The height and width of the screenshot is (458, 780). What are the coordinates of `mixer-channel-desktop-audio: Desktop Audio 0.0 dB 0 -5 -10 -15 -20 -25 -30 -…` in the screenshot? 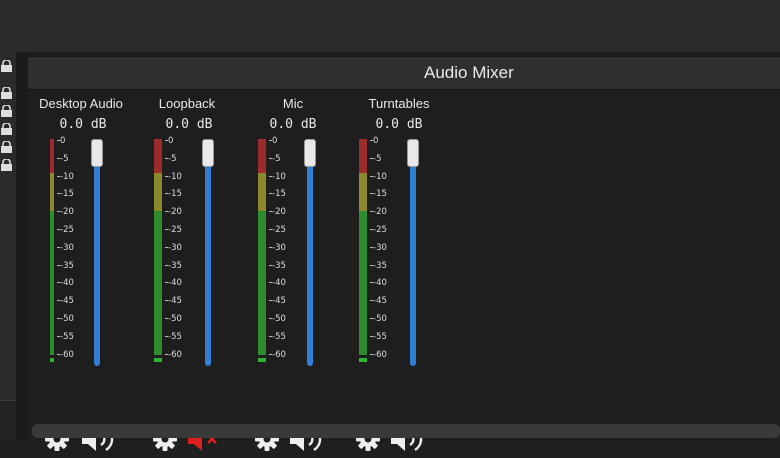 It's located at (83, 273).